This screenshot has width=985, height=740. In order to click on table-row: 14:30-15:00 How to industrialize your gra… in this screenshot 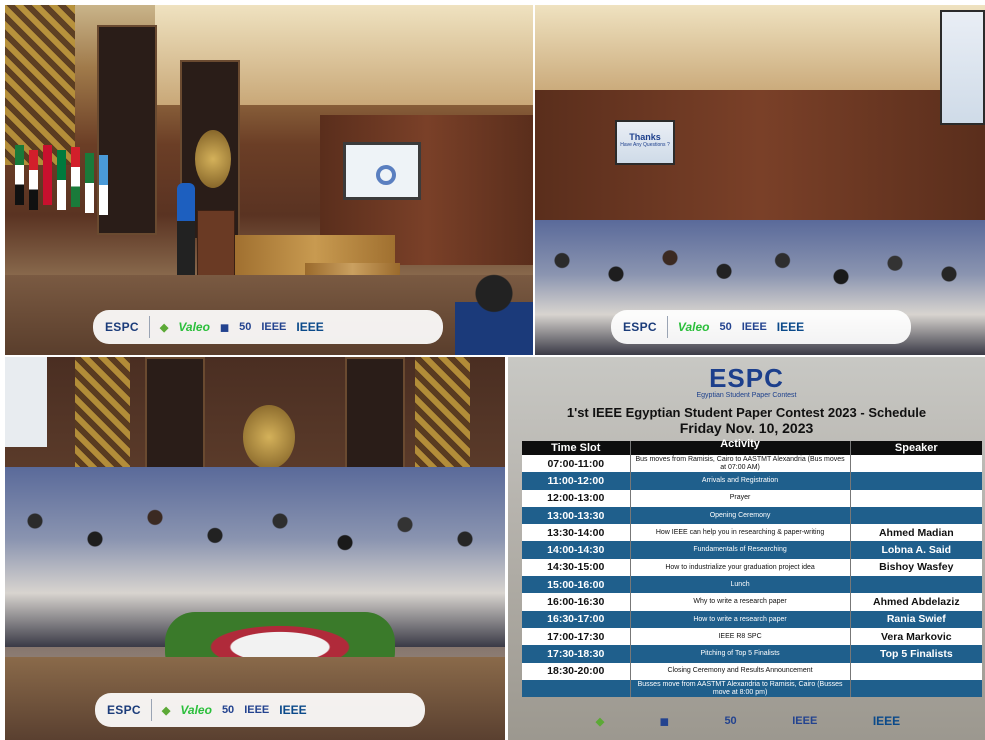, I will do `click(752, 567)`.